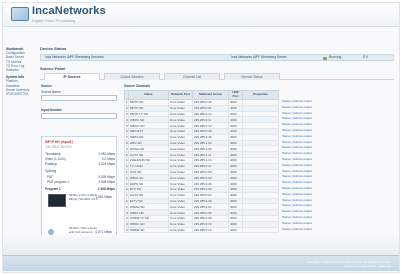 The width and height of the screenshot is (402, 275). Describe the element at coordinates (103, 232) in the screenshot. I see `program-audio-rate: 0.071 Mbps` at that location.